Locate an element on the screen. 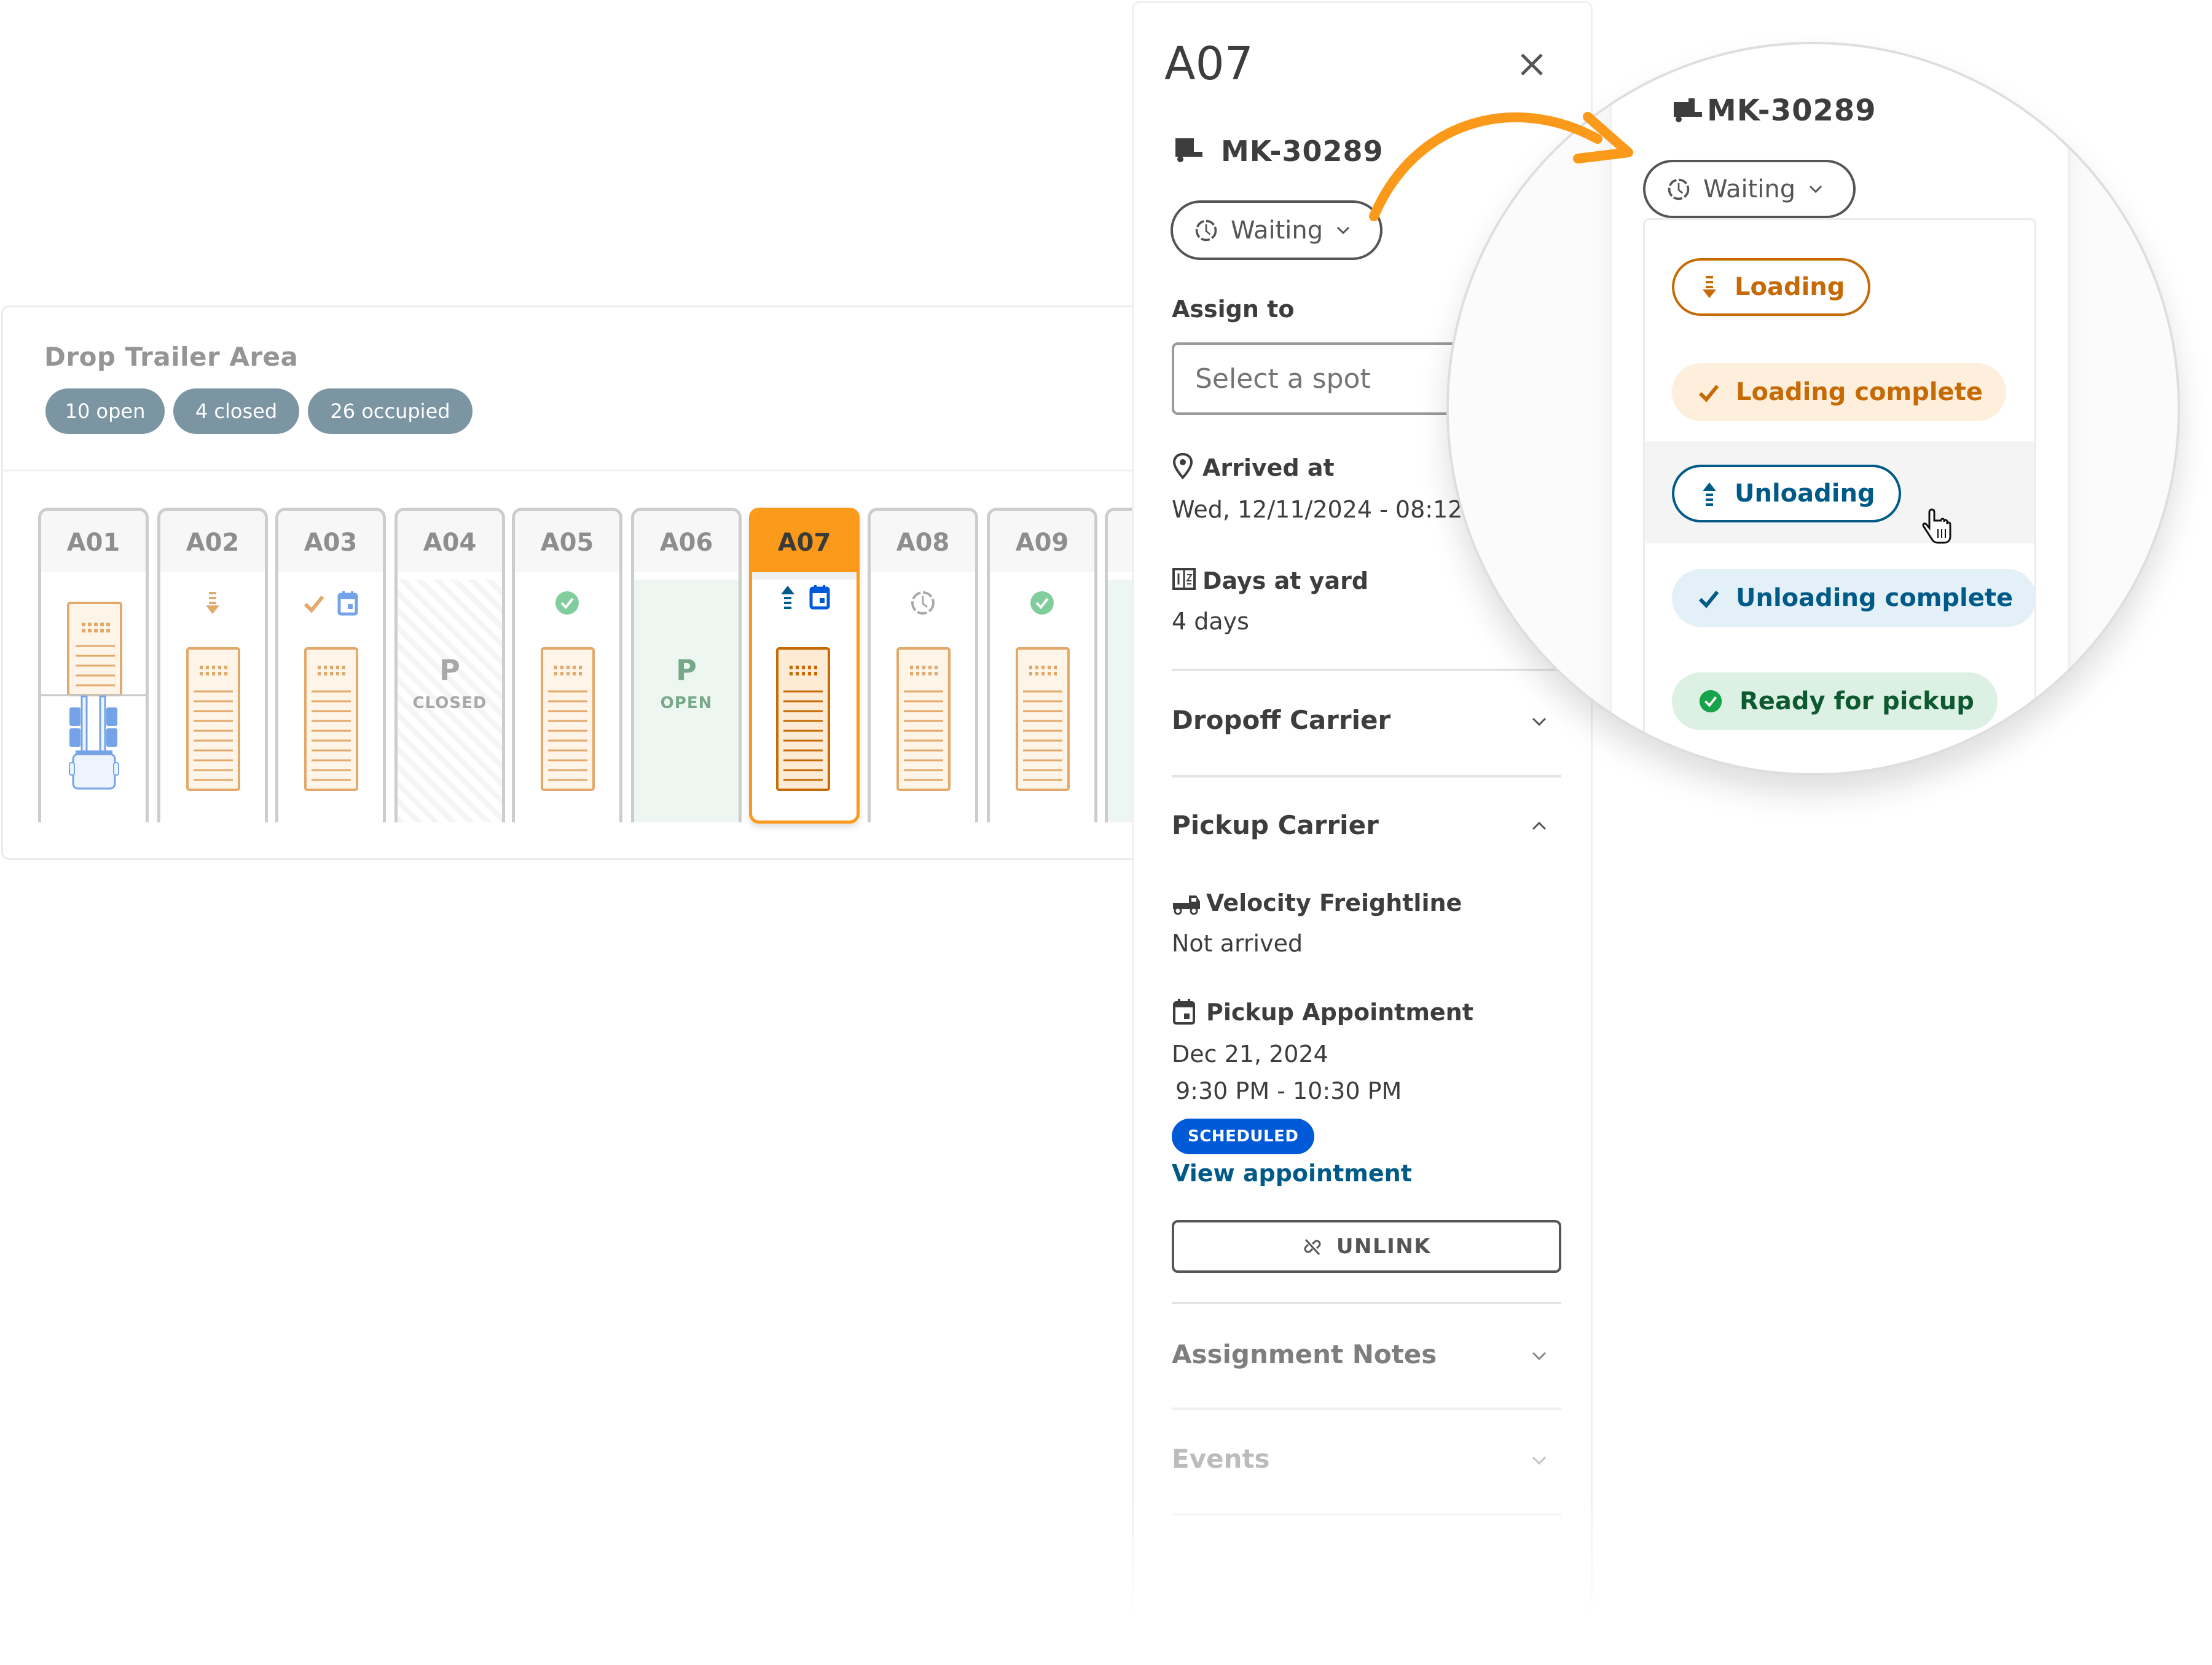 The width and height of the screenshot is (2212, 1665). spot-a01: A01 is located at coordinates (93, 665).